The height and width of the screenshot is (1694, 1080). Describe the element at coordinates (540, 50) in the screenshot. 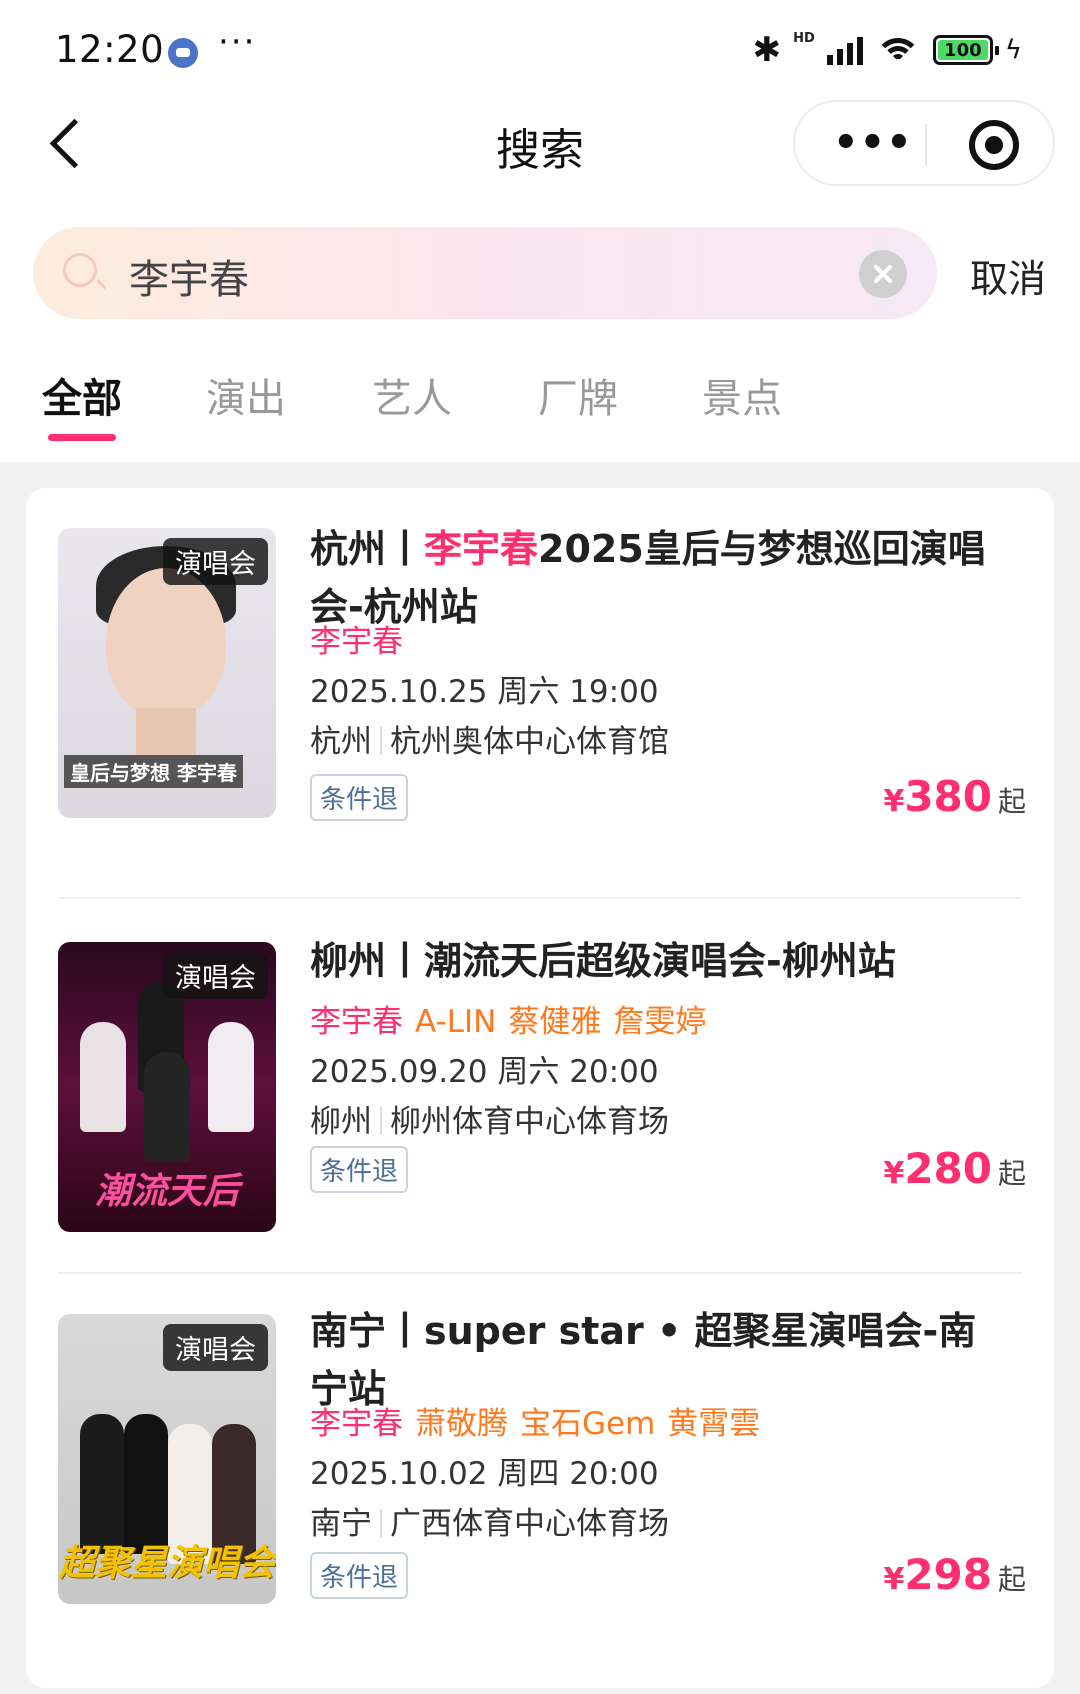

I see `status-bar: 12:20 ··· ✱ HD 100 ϟ` at that location.